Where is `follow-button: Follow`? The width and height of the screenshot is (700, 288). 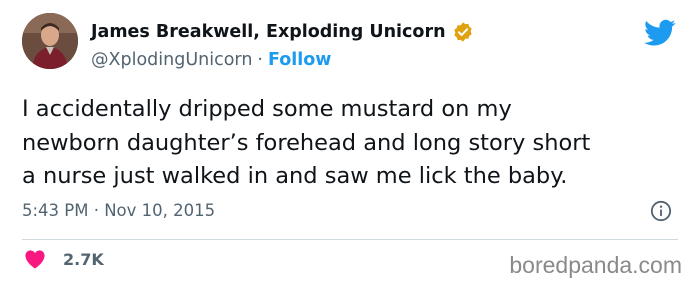
follow-button: Follow is located at coordinates (299, 60).